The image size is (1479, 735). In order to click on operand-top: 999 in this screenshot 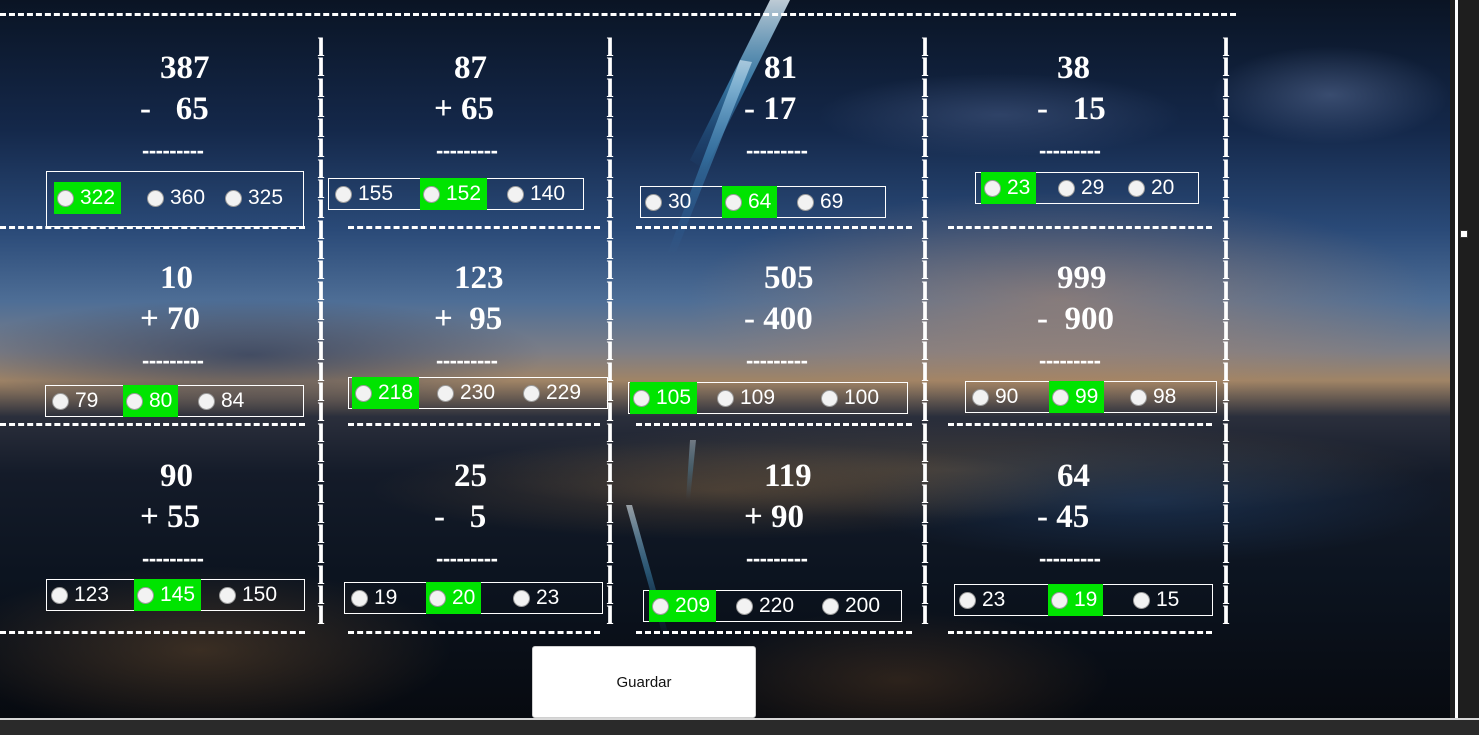, I will do `click(1082, 278)`.